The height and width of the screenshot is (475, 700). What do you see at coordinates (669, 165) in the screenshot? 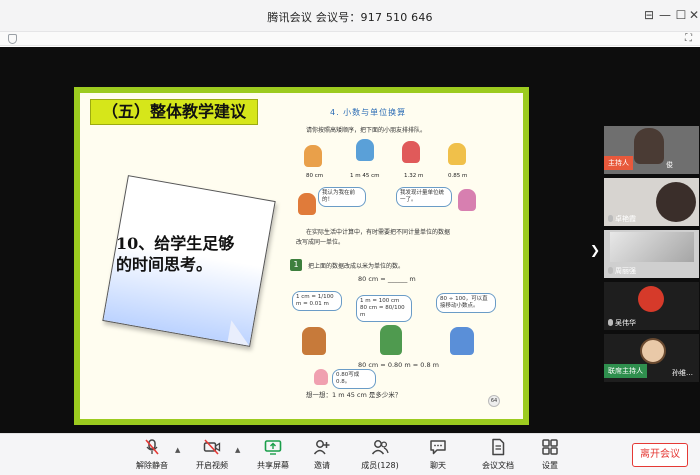
I see `participant-name: 俊` at bounding box center [669, 165].